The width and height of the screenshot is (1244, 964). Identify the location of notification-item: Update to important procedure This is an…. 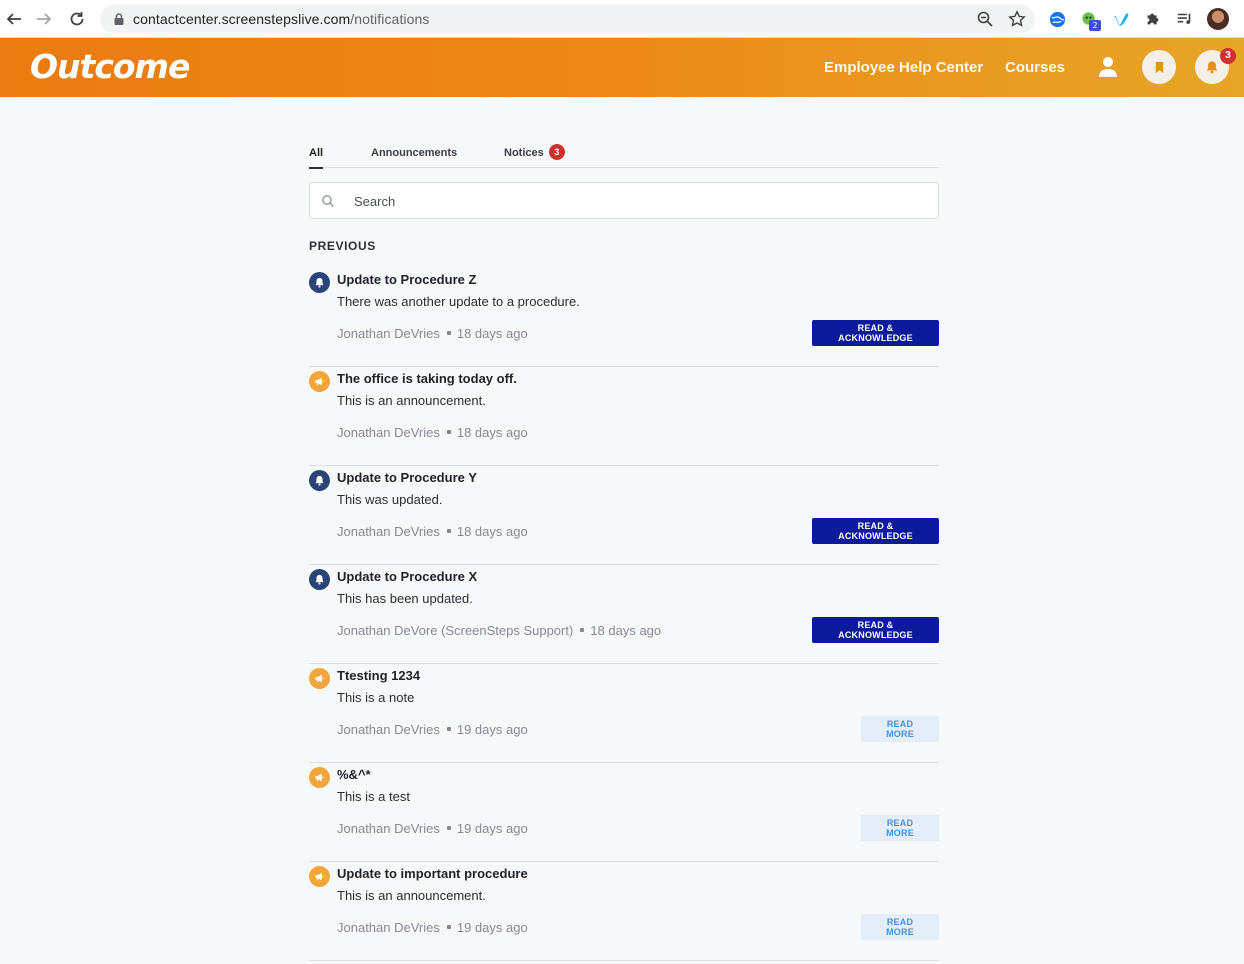
(624, 911).